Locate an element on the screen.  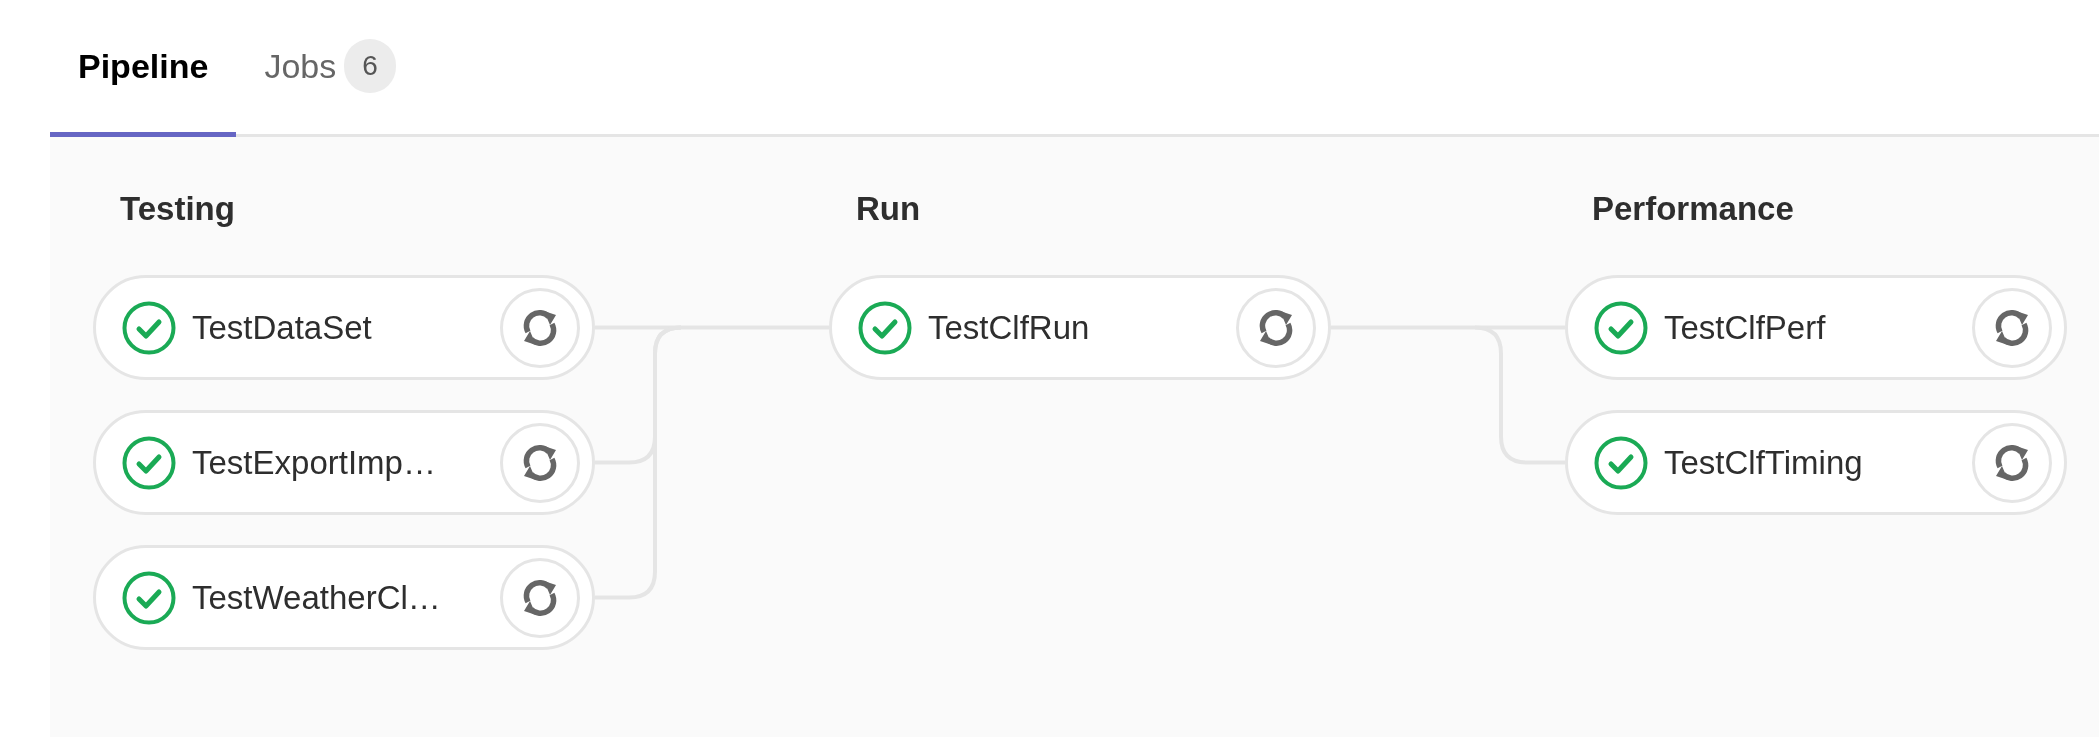
stage-title: Run is located at coordinates (888, 209).